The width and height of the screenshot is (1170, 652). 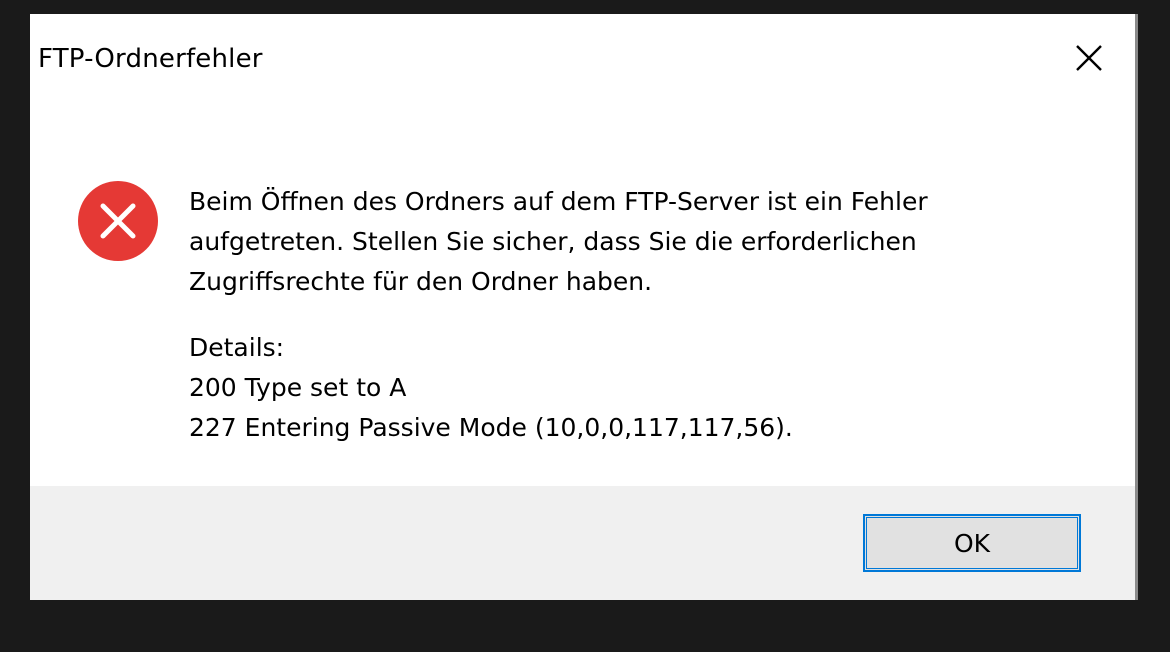 What do you see at coordinates (118, 221) in the screenshot?
I see `error-icon` at bounding box center [118, 221].